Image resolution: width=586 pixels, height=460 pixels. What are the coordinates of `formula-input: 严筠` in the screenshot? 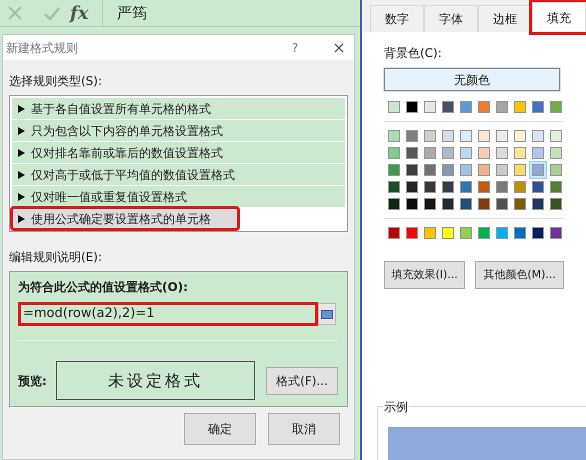 It's located at (132, 13).